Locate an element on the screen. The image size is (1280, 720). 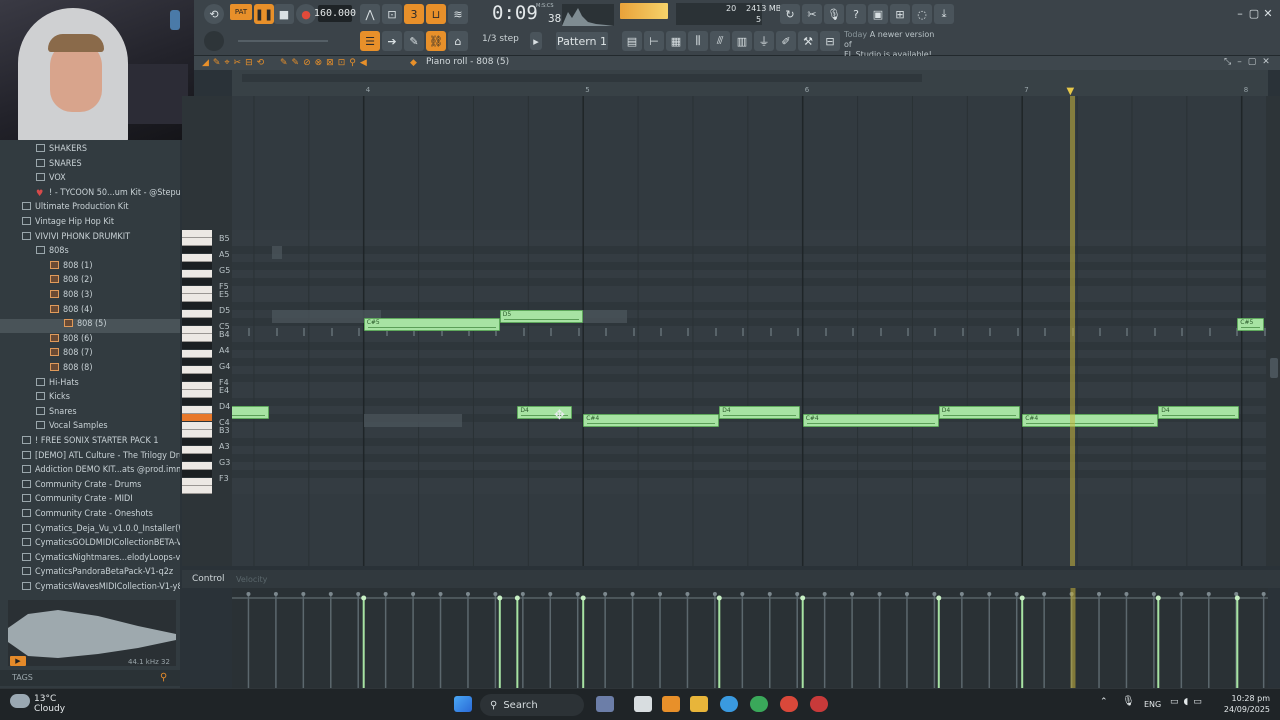
browser-item: CymaticsWavesMIDICollection-V1-y8u is located at coordinates (90, 589).